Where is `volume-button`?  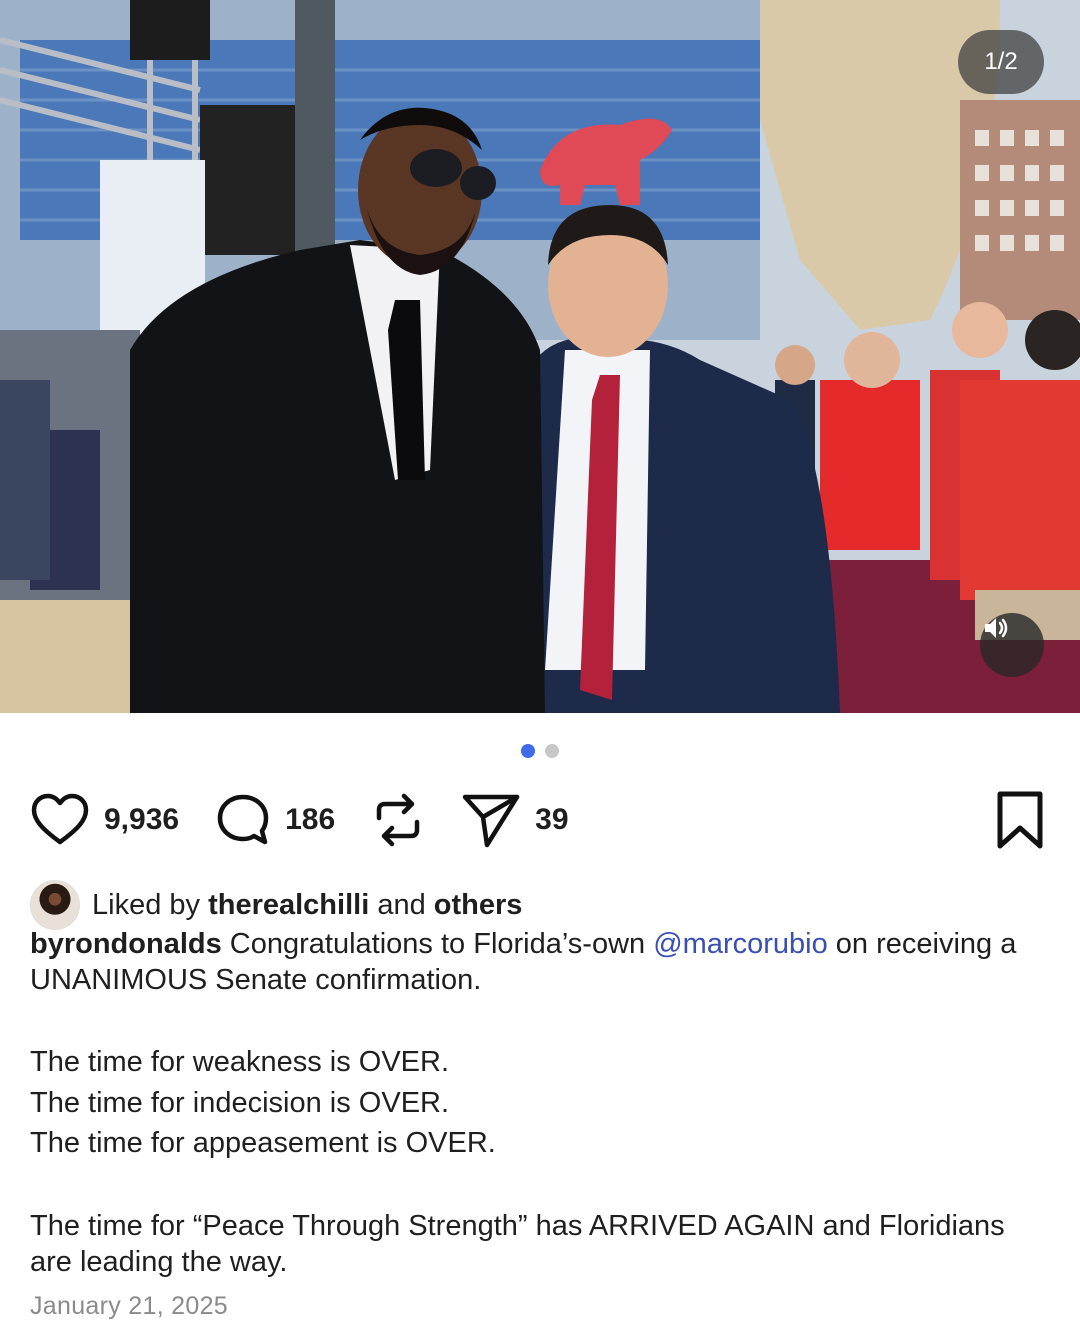
volume-button is located at coordinates (1012, 645).